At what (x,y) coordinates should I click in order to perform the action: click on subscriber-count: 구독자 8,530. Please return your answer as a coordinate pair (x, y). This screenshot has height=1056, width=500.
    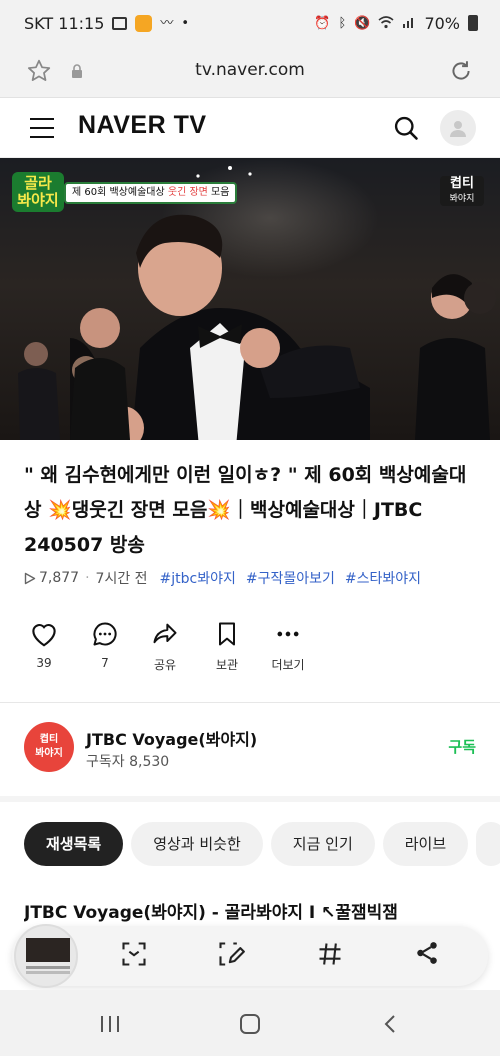
    Looking at the image, I should click on (128, 762).